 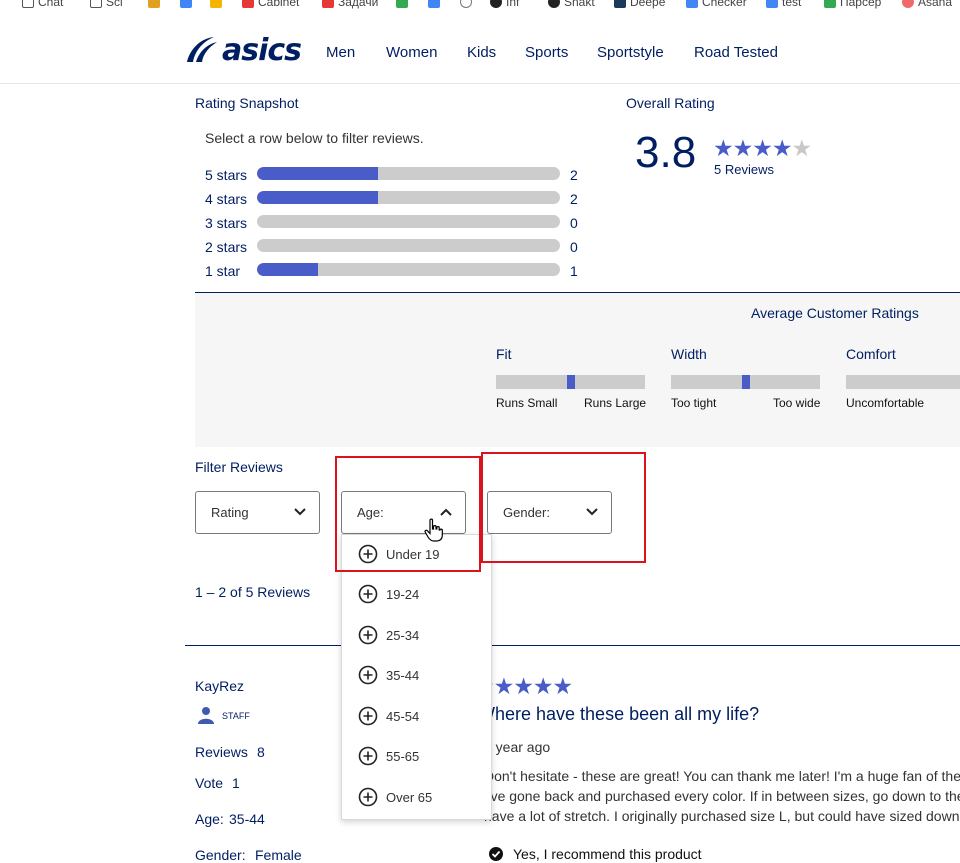 What do you see at coordinates (388, 594) in the screenshot?
I see `age-option-19-24: 19-24` at bounding box center [388, 594].